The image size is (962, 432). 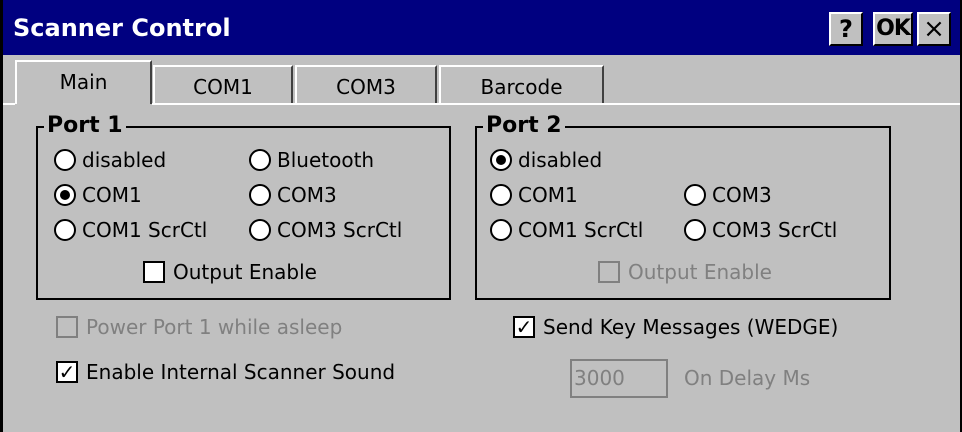 I want to click on port2-radio-disabled: disabled, so click(x=546, y=160).